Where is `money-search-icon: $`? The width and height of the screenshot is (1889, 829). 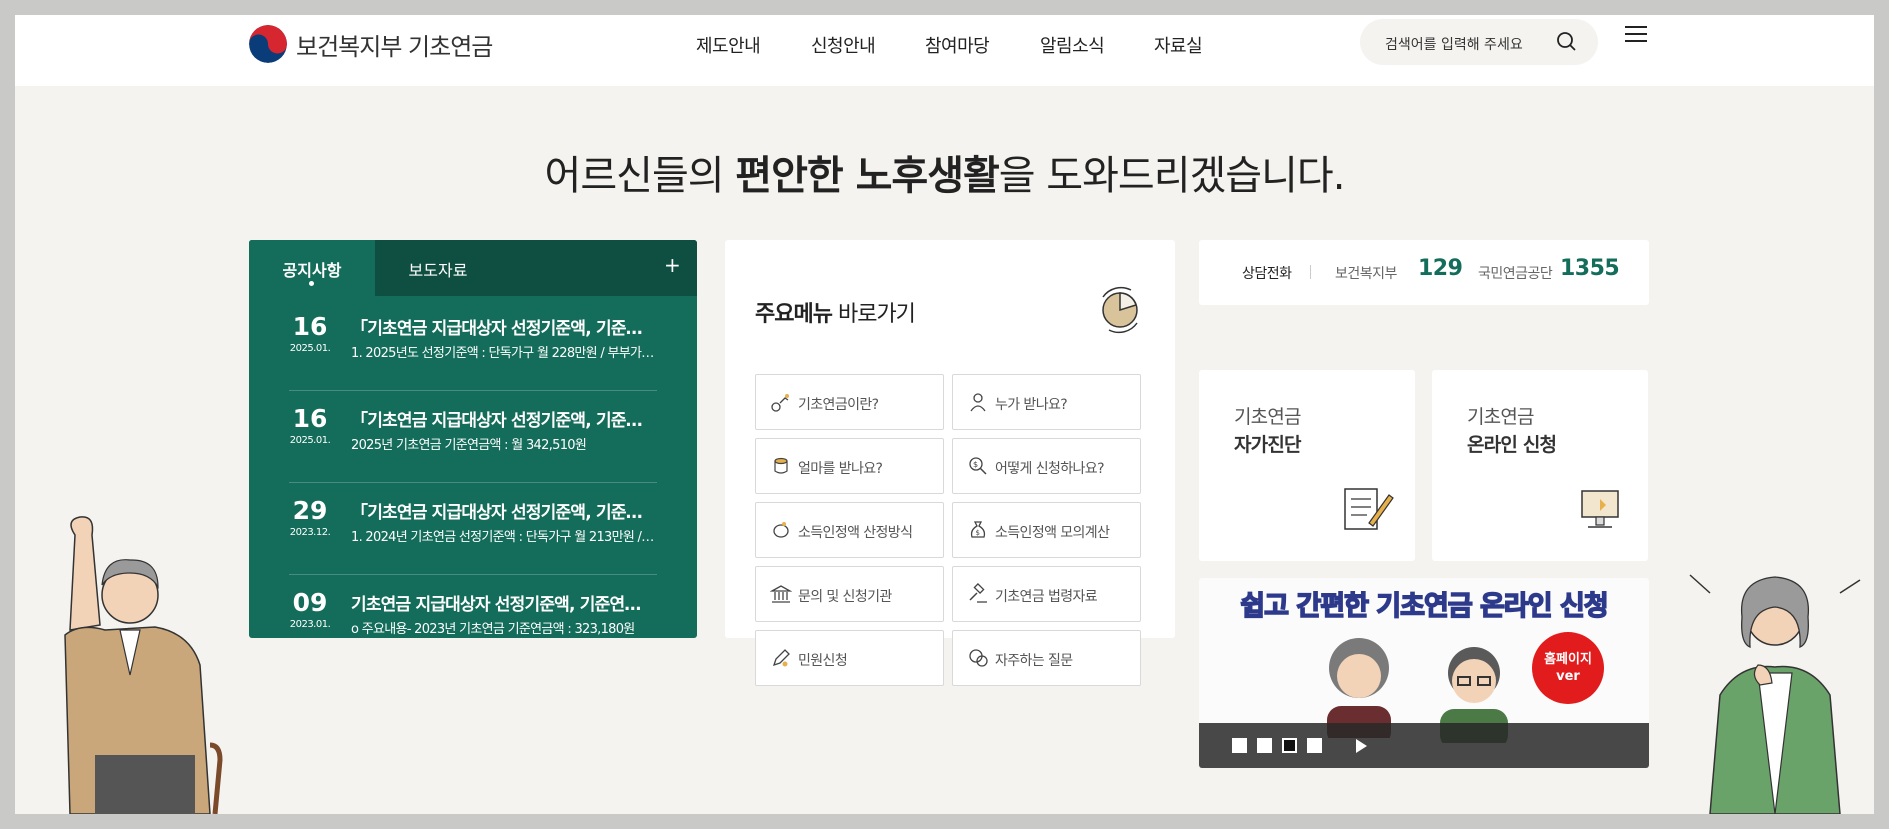 money-search-icon: $ is located at coordinates (978, 466).